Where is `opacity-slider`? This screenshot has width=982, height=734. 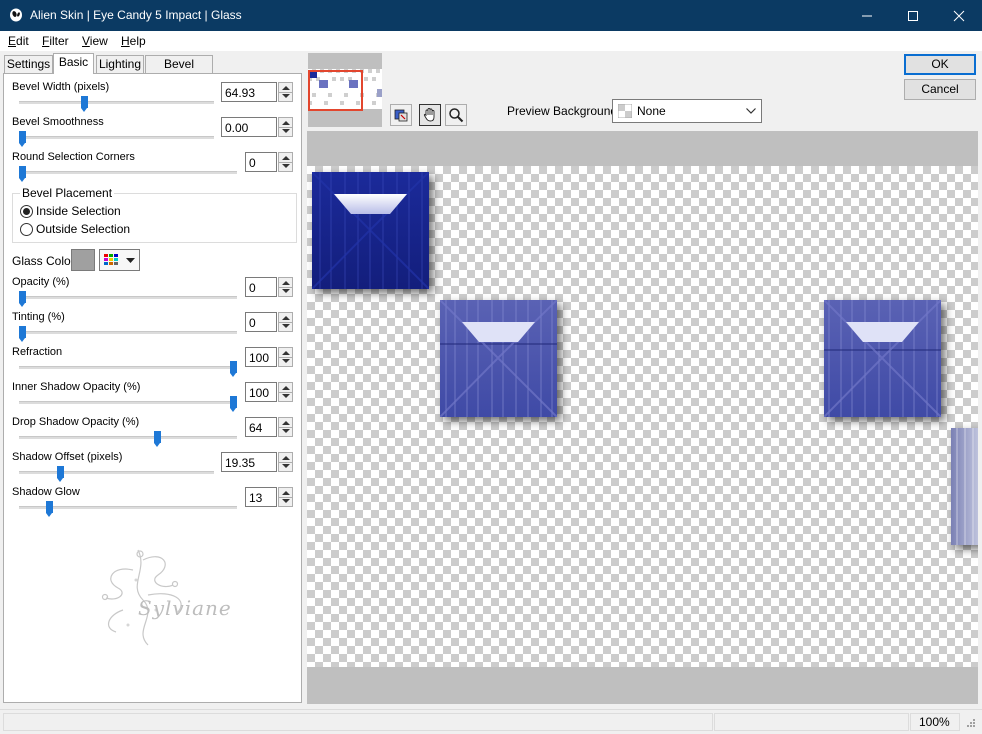
opacity-slider is located at coordinates (128, 297).